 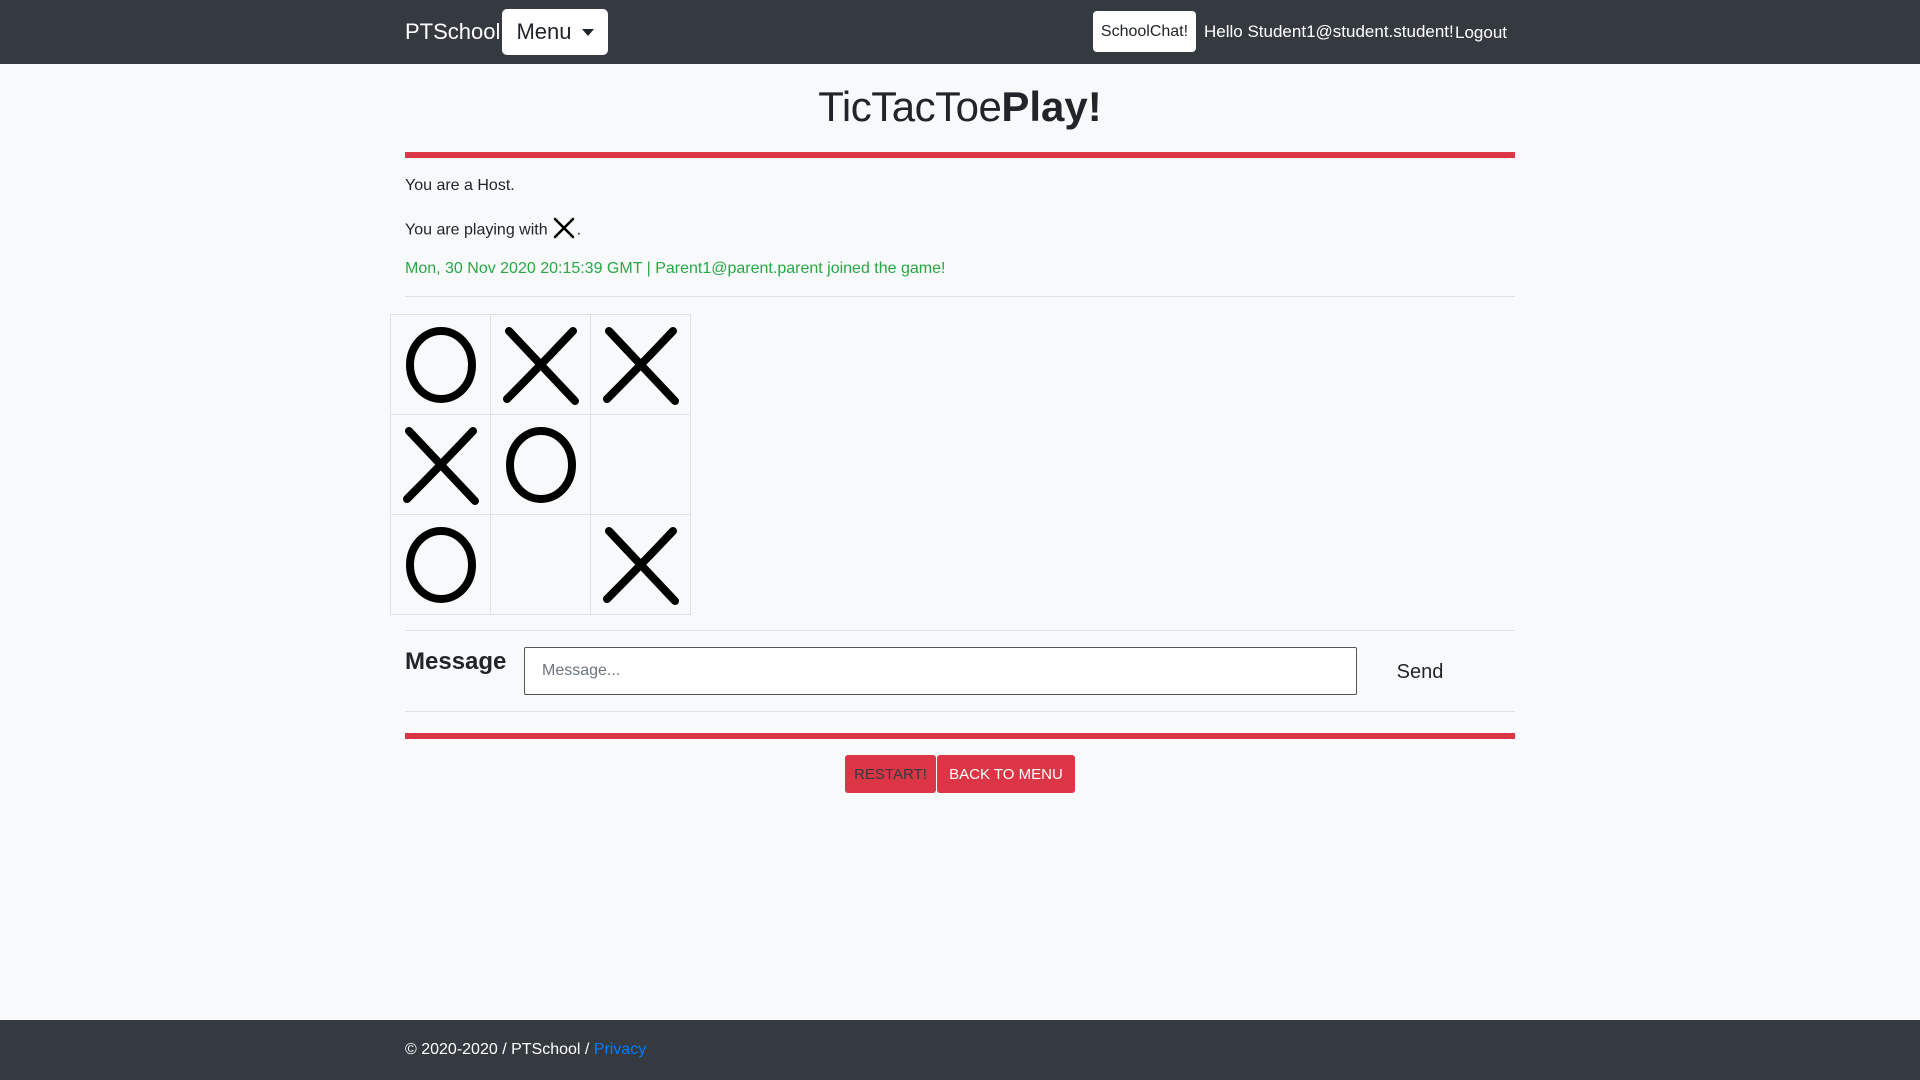 I want to click on playing-with-prefix: You are playing with, so click(x=476, y=230).